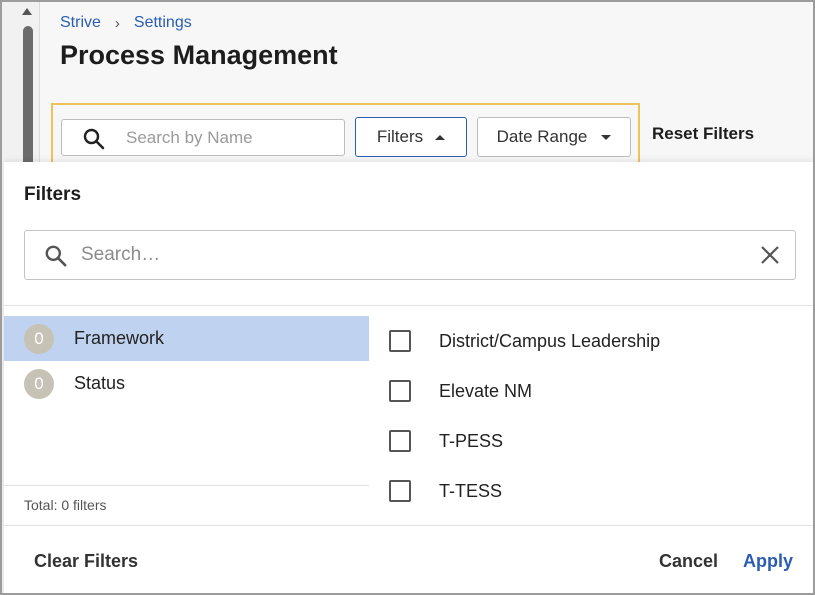 Image resolution: width=815 pixels, height=595 pixels. Describe the element at coordinates (345, 133) in the screenshot. I see `filter-bar: Filters Date Range` at that location.